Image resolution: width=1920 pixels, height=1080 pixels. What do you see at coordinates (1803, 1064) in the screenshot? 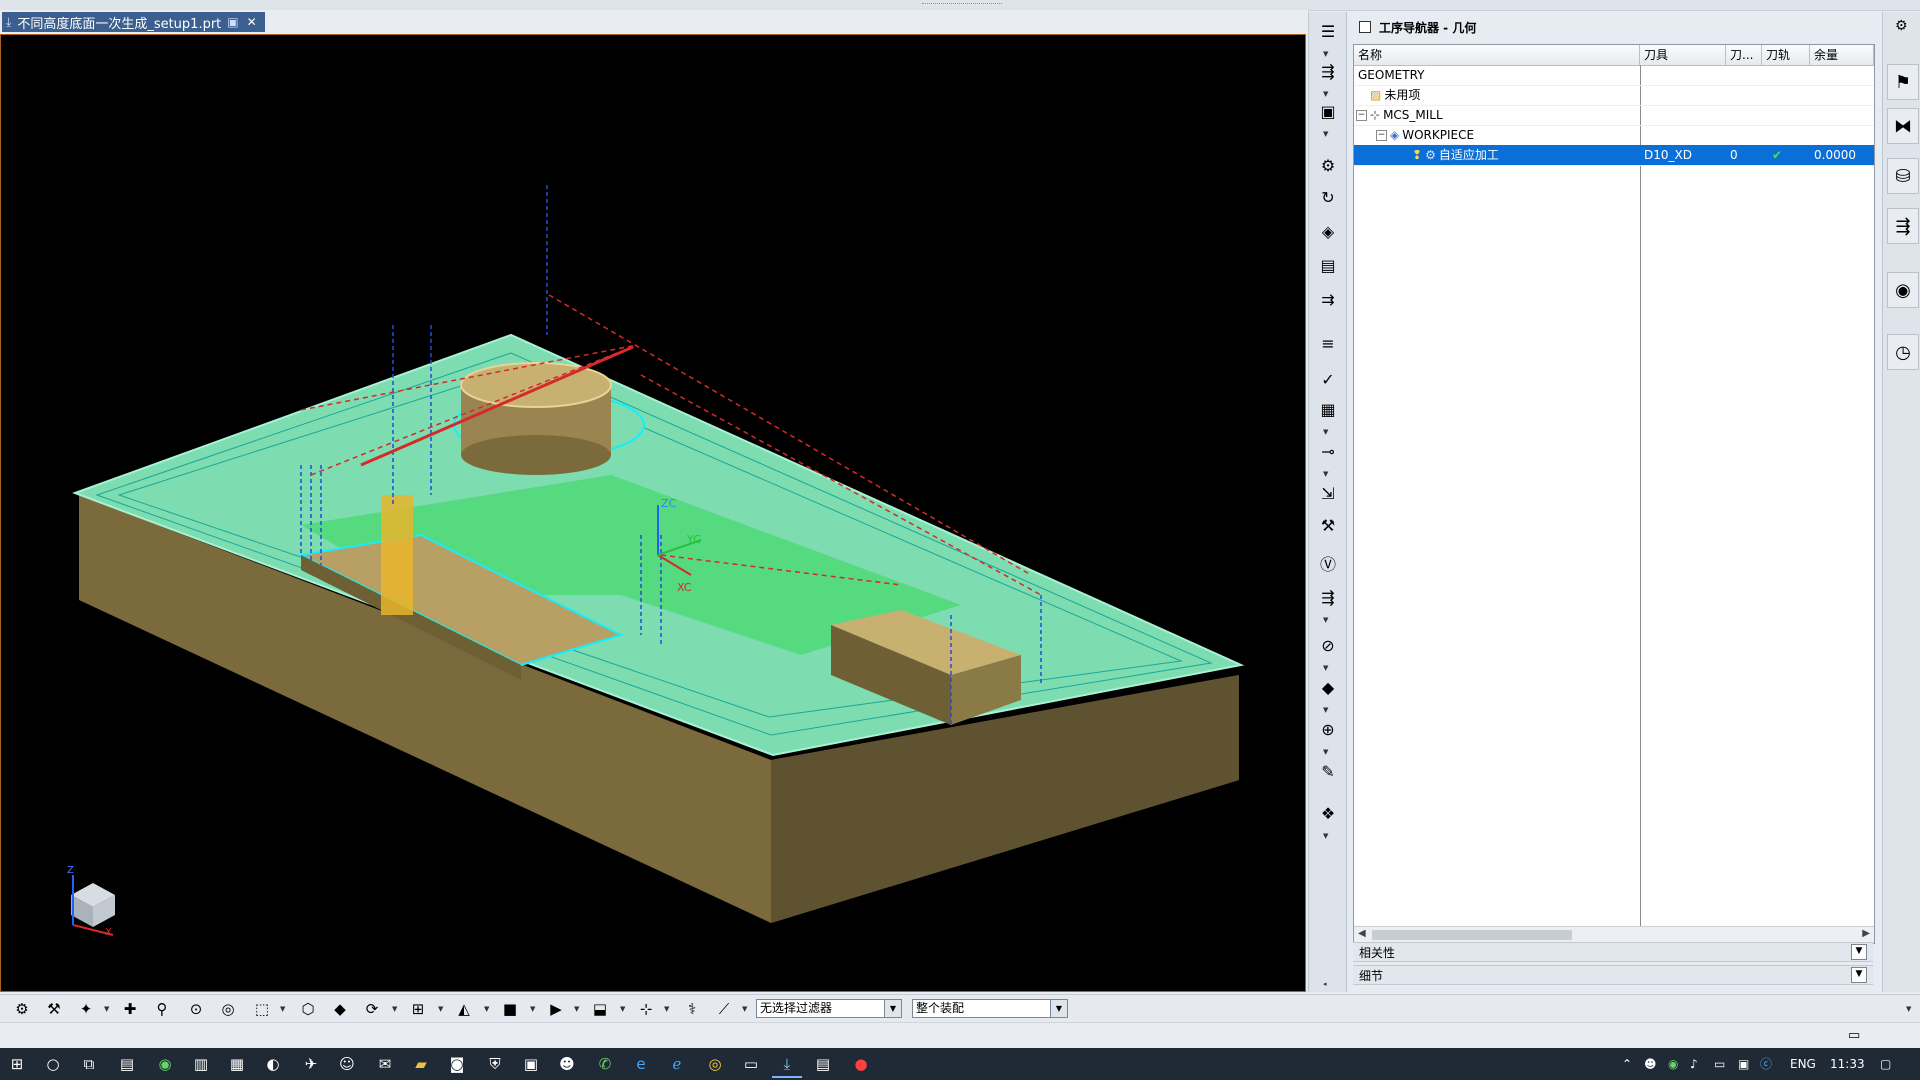
I see `input-language: ENG` at bounding box center [1803, 1064].